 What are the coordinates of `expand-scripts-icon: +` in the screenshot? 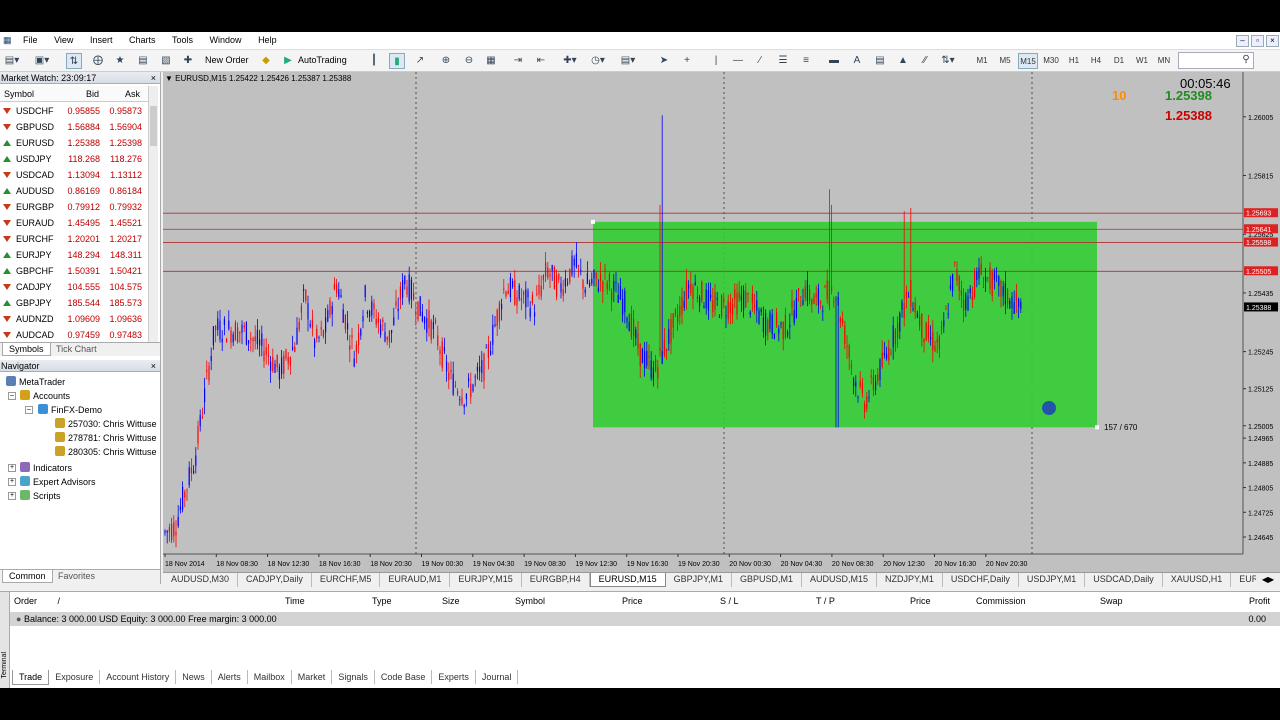 It's located at (12, 496).